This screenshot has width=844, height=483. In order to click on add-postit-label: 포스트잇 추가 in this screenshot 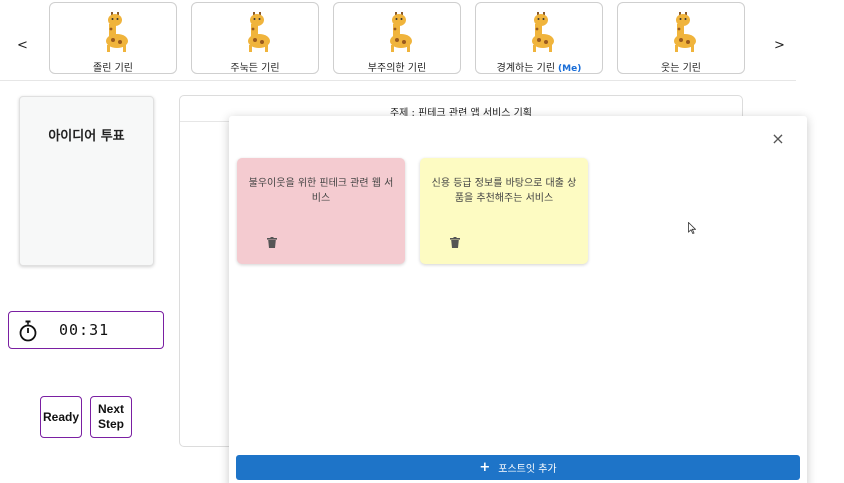, I will do `click(527, 469)`.